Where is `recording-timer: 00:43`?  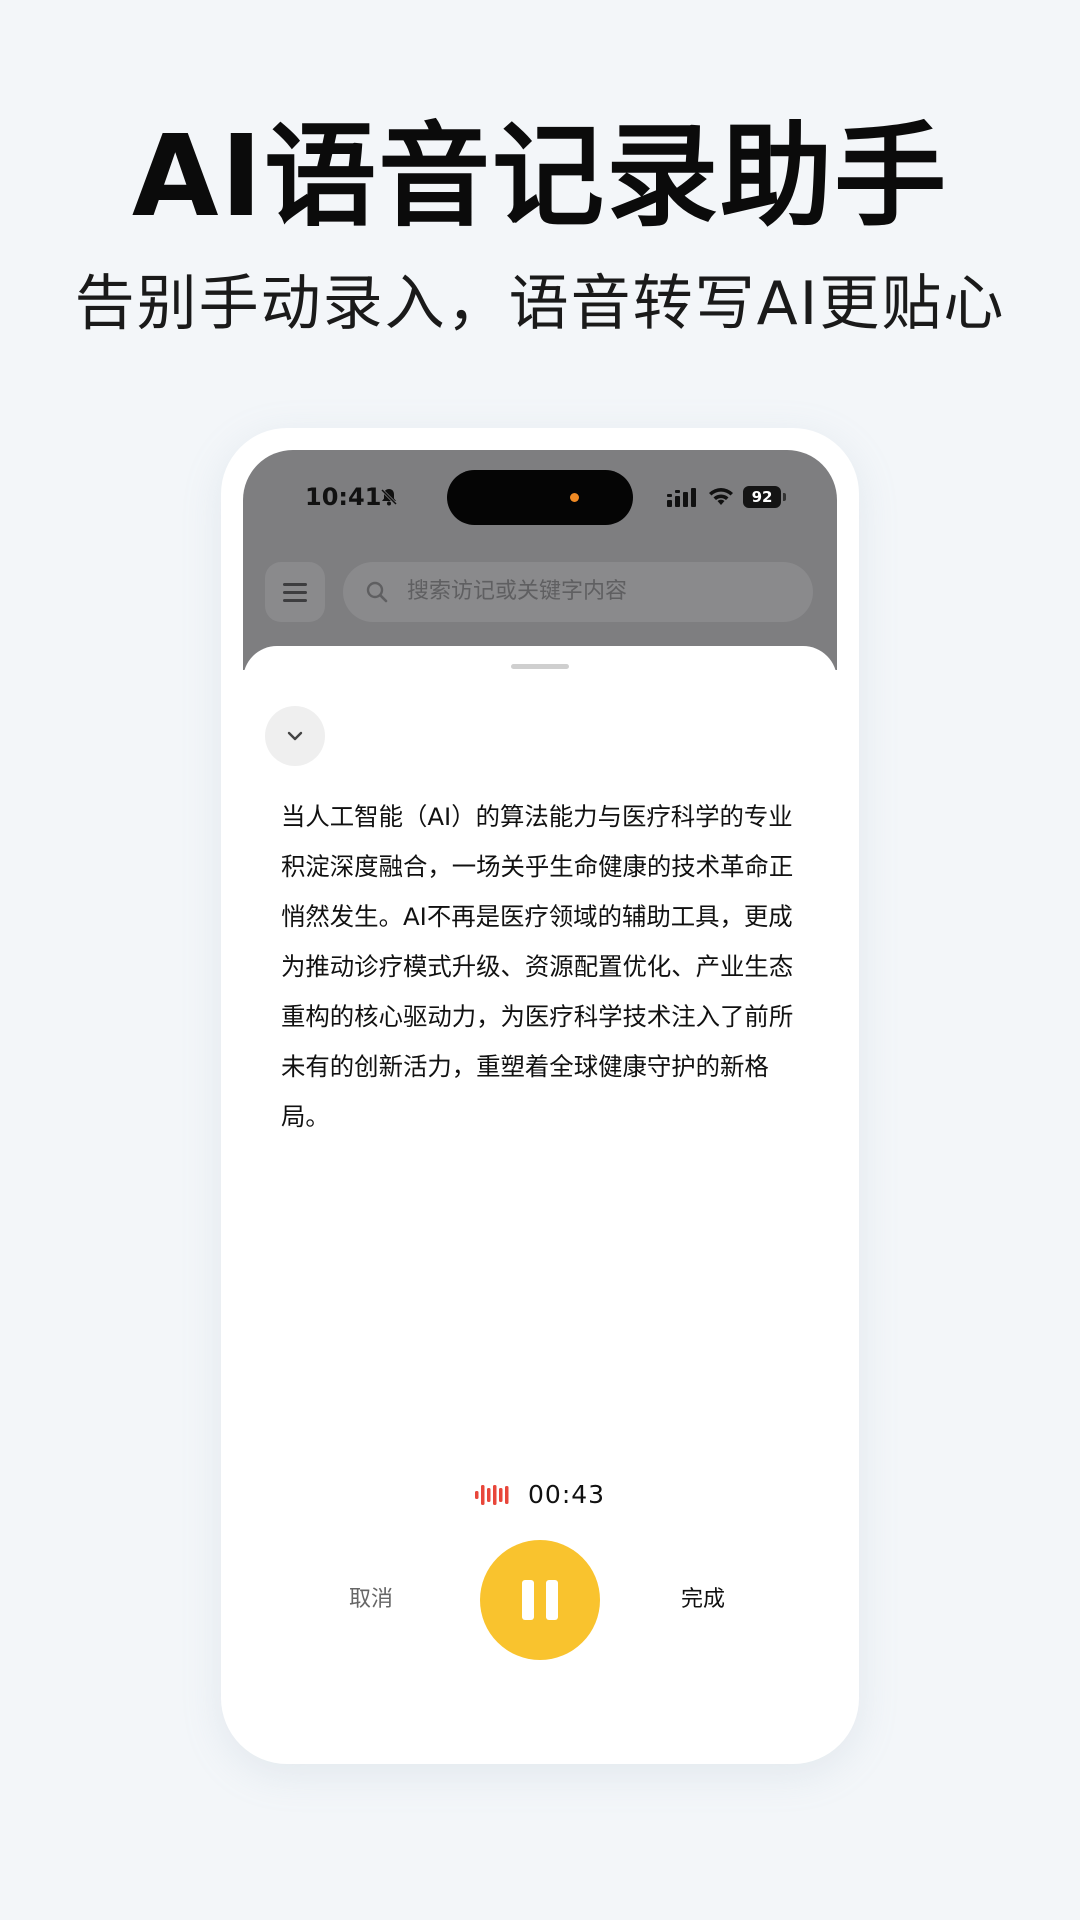
recording-timer: 00:43 is located at coordinates (540, 1500).